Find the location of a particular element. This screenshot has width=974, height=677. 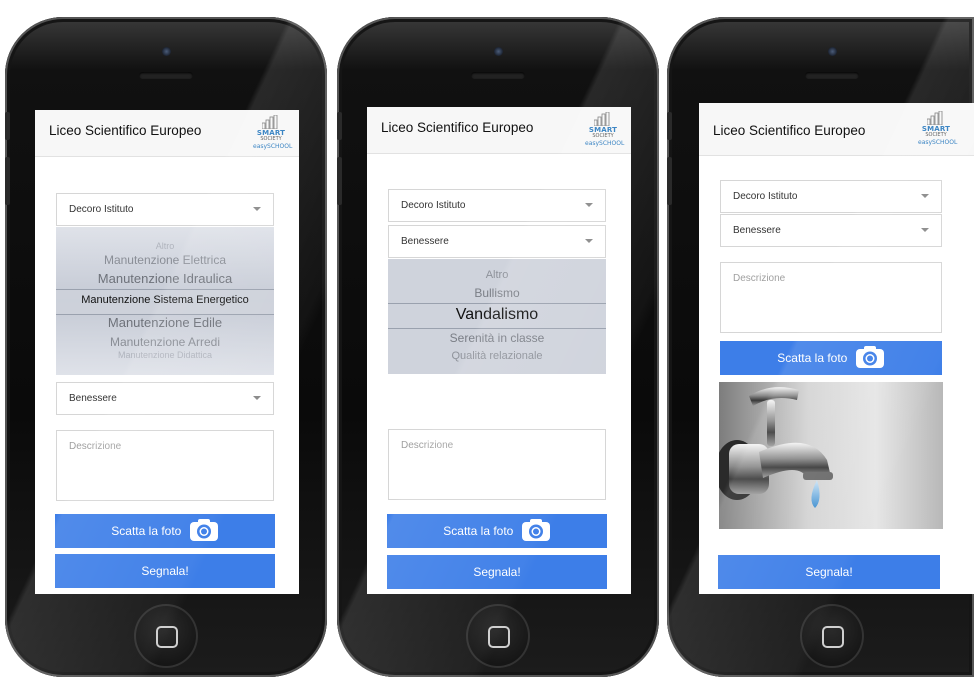

picker-option: Manutenzione Didattica is located at coordinates (165, 355).